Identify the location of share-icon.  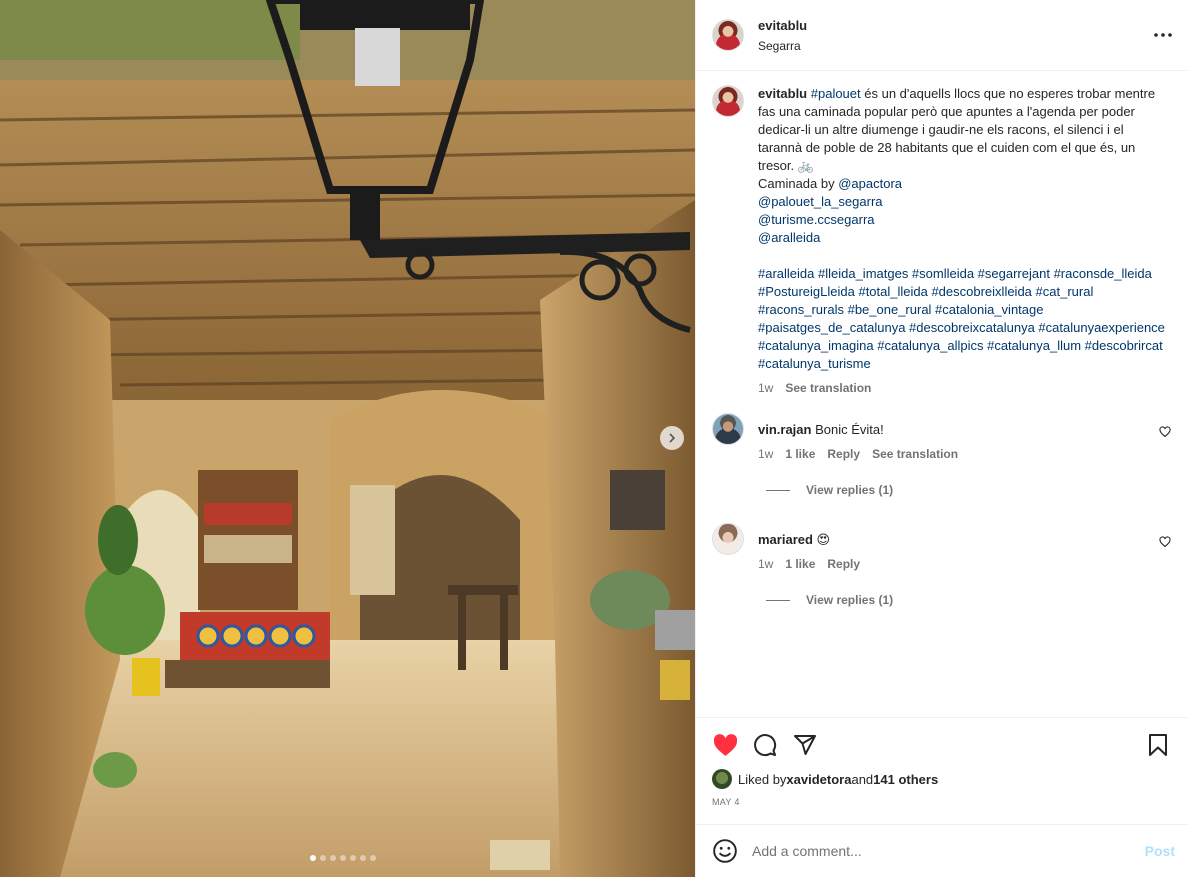
(805, 745).